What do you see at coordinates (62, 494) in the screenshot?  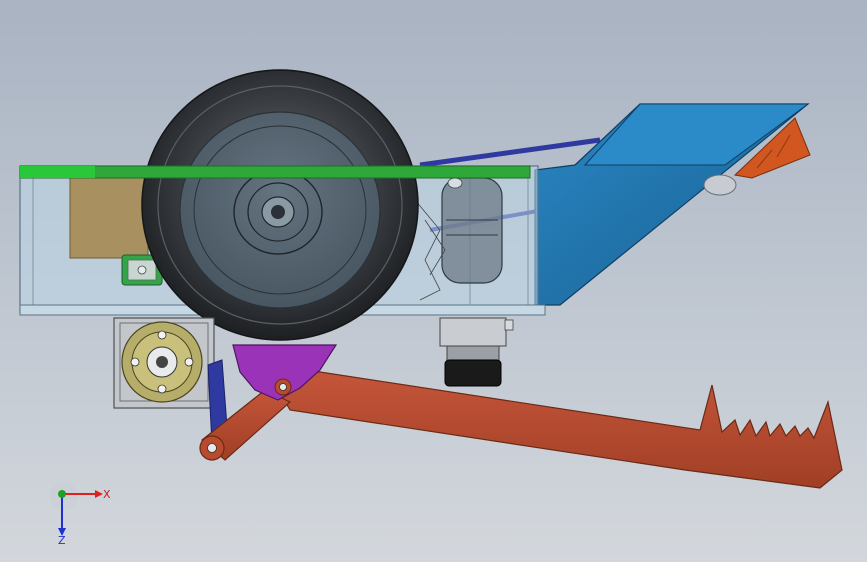 I see `y-axis-origin` at bounding box center [62, 494].